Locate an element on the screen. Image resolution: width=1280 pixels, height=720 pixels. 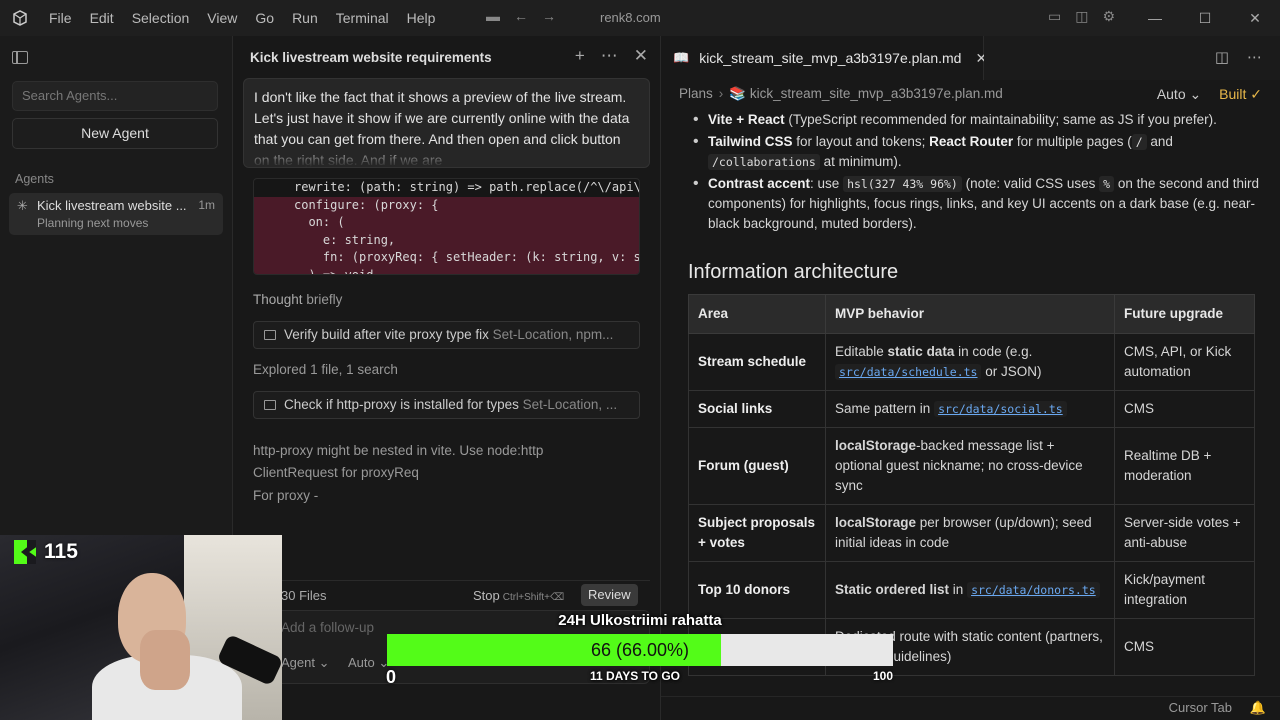
window-title: renk8.com is located at coordinates (630, 17).